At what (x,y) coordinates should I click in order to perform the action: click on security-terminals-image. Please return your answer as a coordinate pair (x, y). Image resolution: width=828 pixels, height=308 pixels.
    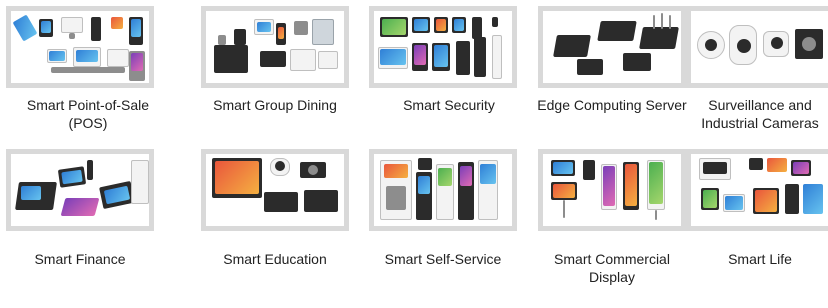
    Looking at the image, I should click on (443, 47).